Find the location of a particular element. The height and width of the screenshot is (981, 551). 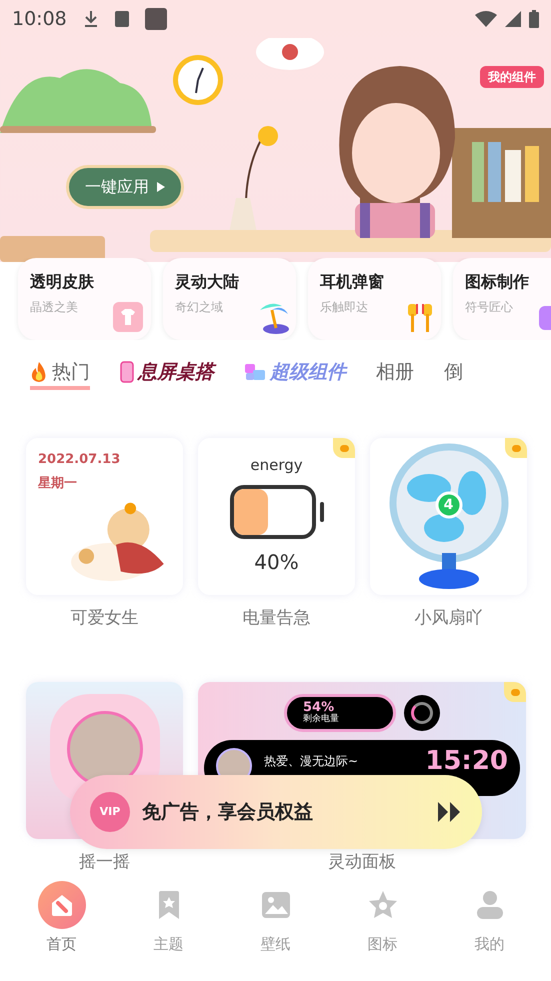

battery-reading: 40% is located at coordinates (276, 562).